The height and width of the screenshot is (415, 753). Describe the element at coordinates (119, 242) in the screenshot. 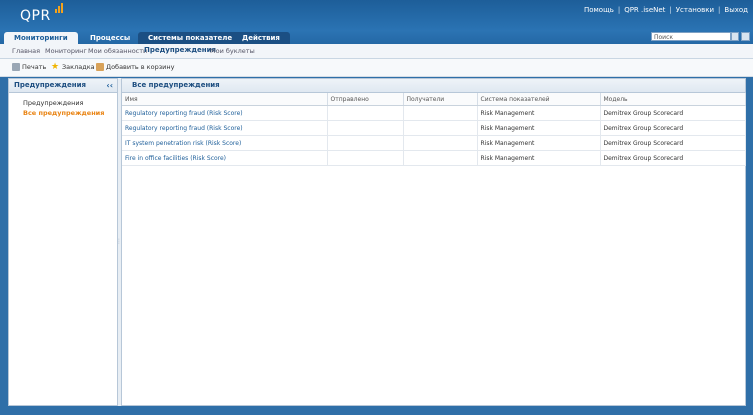

I see `splitter-handle: ⋮` at that location.